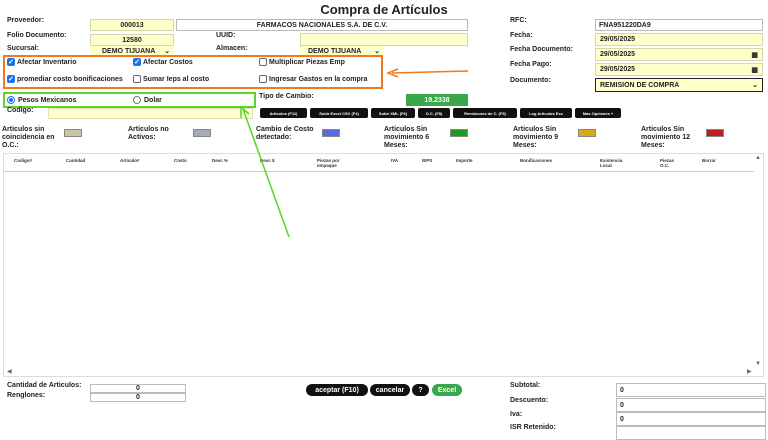 The height and width of the screenshot is (440, 768). Describe the element at coordinates (390, 390) in the screenshot. I see `cancelar-button: cancelar` at that location.